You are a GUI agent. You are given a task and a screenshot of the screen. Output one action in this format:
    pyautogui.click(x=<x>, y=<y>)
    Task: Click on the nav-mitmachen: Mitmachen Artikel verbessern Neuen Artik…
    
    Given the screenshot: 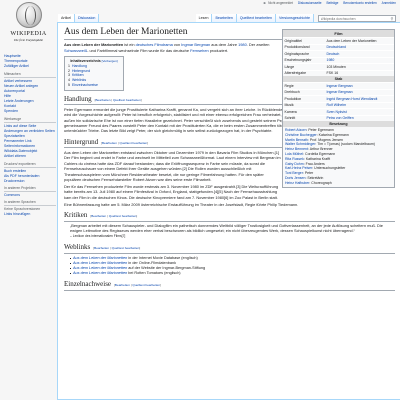 What is the action you would take?
    pyautogui.click(x=30, y=93)
    